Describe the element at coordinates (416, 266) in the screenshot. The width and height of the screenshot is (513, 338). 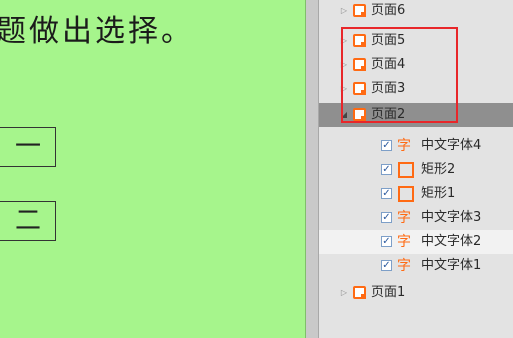
I see `layer-item: ✓ 字 中文字体1` at that location.